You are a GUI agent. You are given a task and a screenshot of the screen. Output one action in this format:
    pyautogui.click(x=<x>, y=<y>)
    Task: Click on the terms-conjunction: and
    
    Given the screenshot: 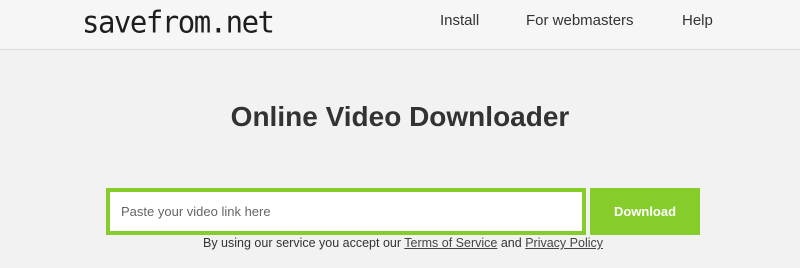 What is the action you would take?
    pyautogui.click(x=511, y=243)
    